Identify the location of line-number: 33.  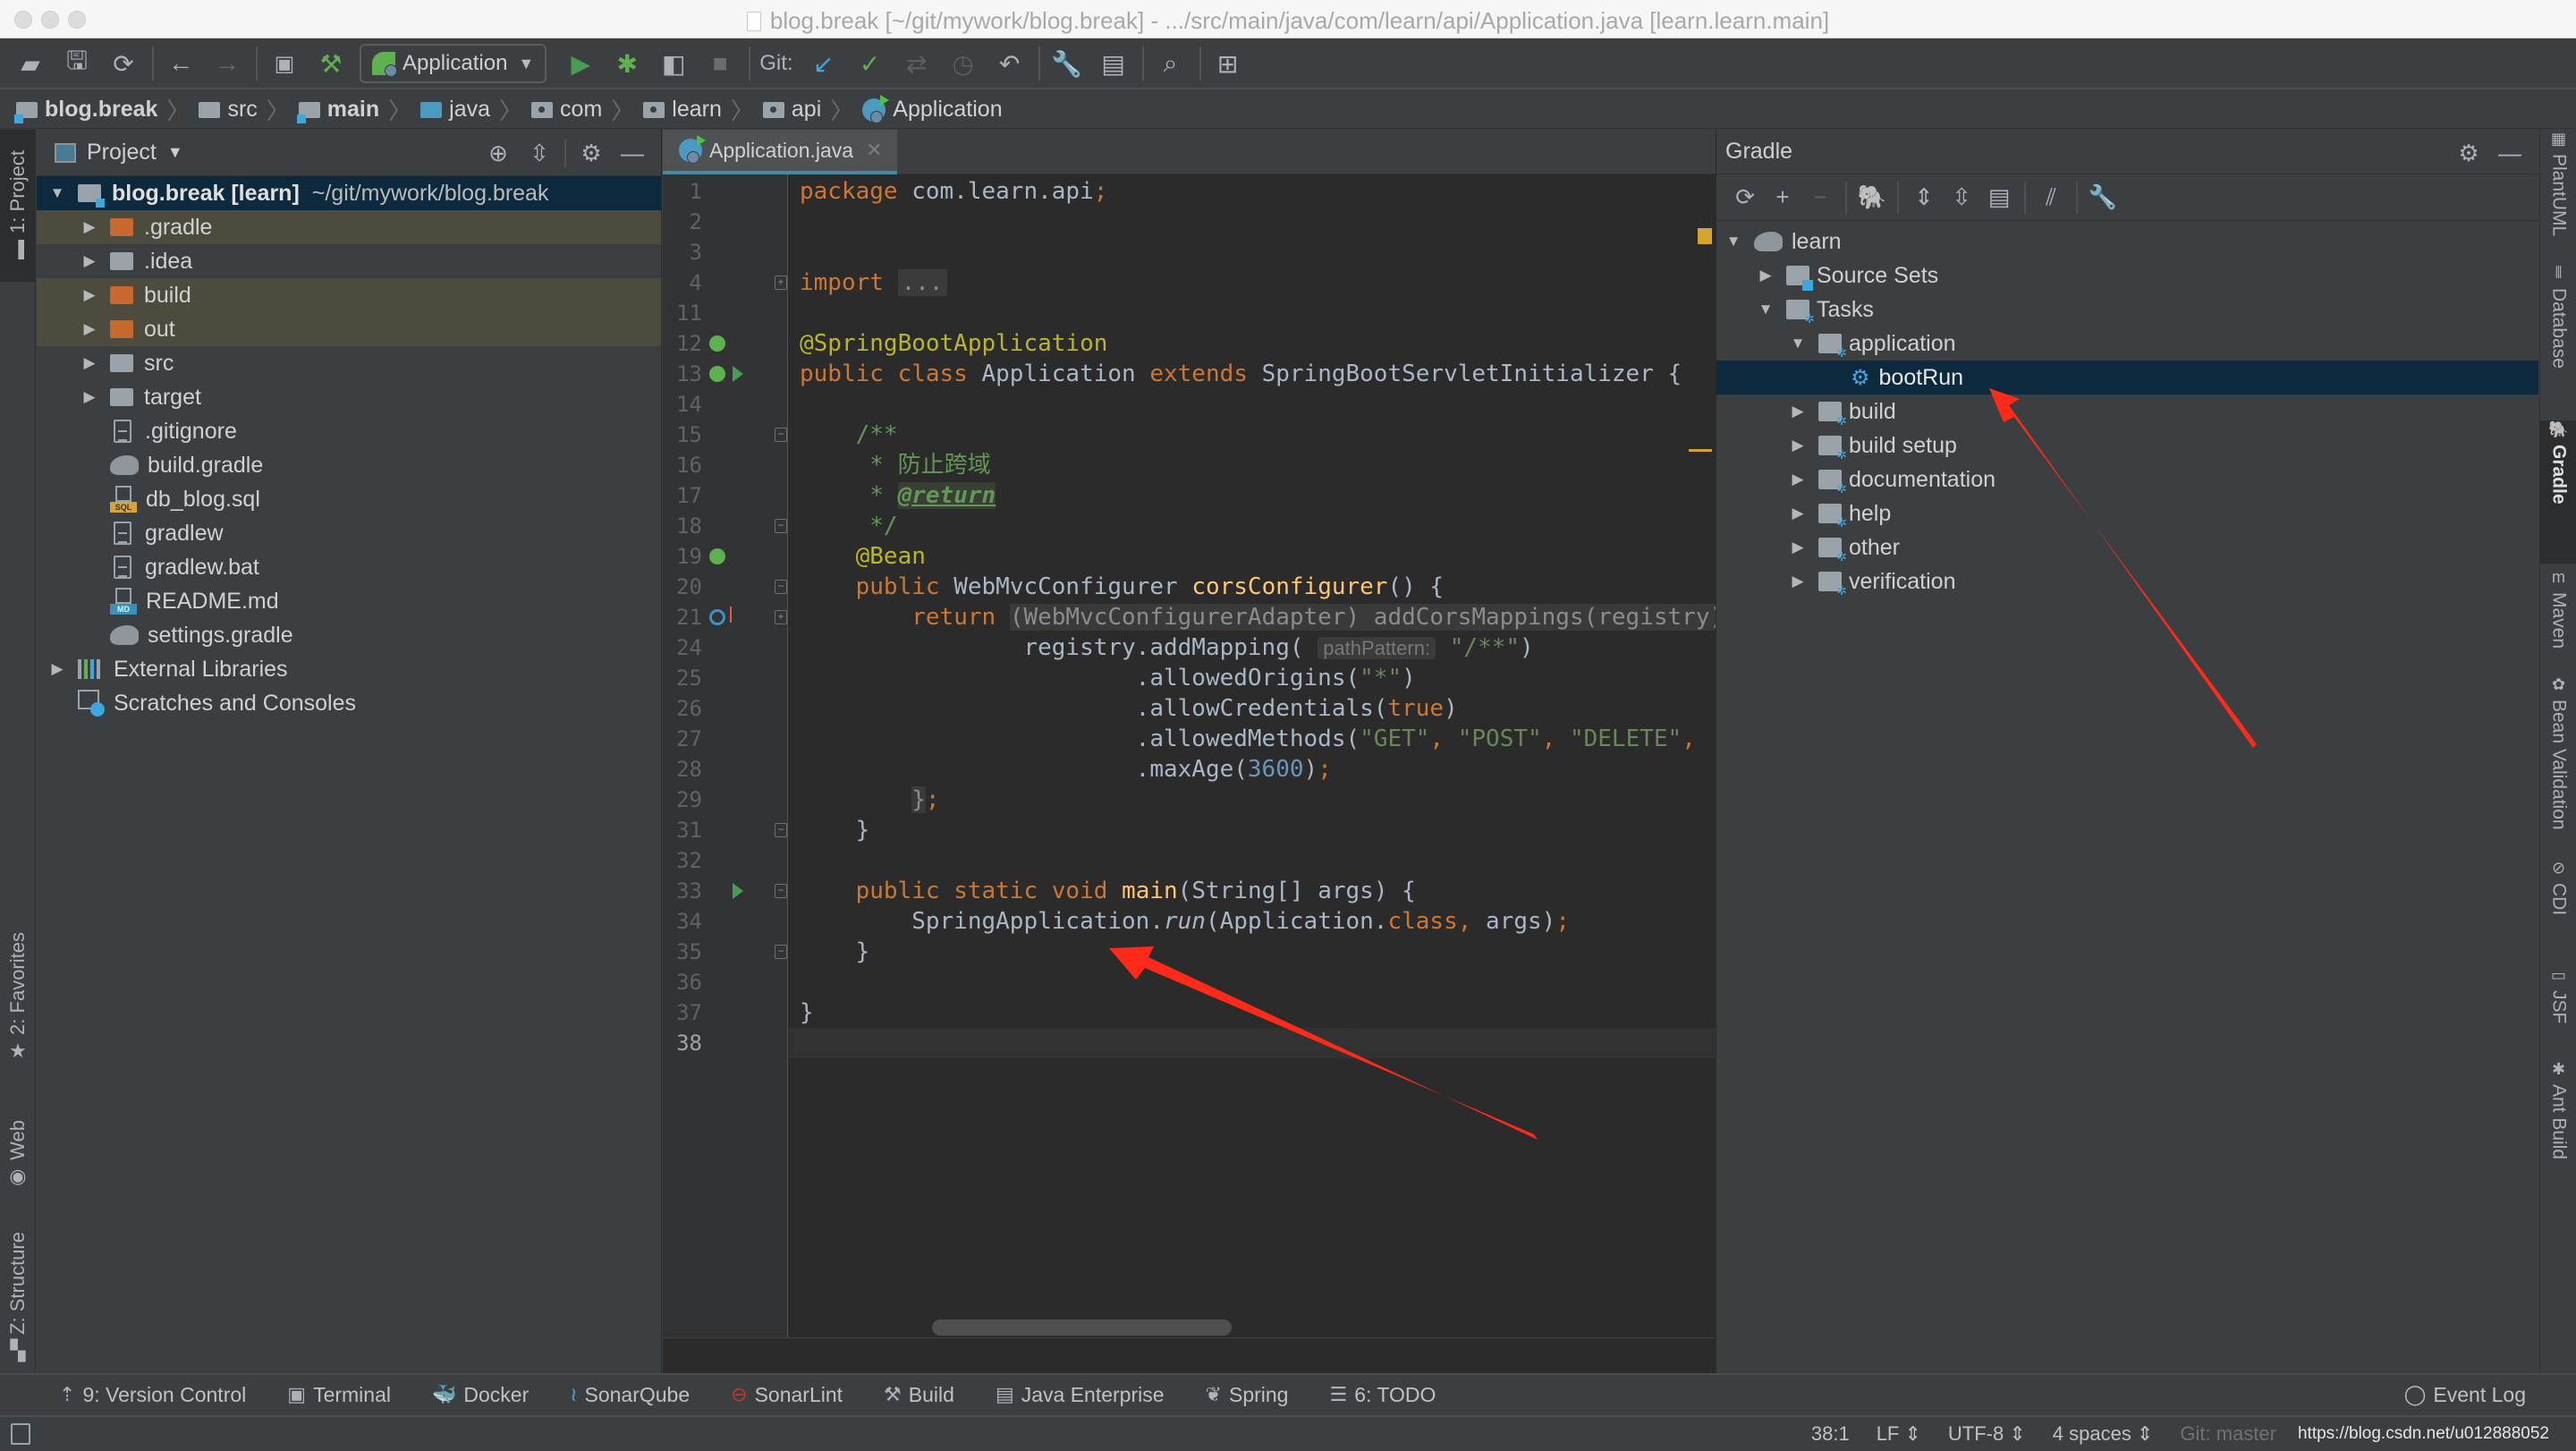
(682, 891).